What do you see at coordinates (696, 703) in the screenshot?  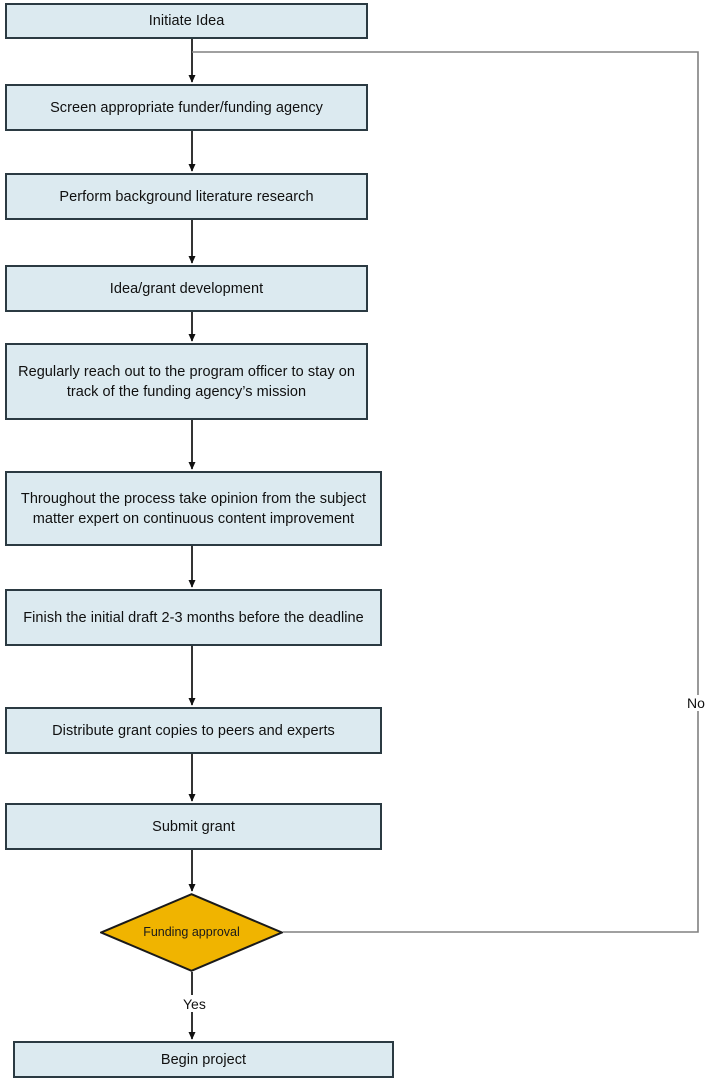 I see `edge-label-no: No` at bounding box center [696, 703].